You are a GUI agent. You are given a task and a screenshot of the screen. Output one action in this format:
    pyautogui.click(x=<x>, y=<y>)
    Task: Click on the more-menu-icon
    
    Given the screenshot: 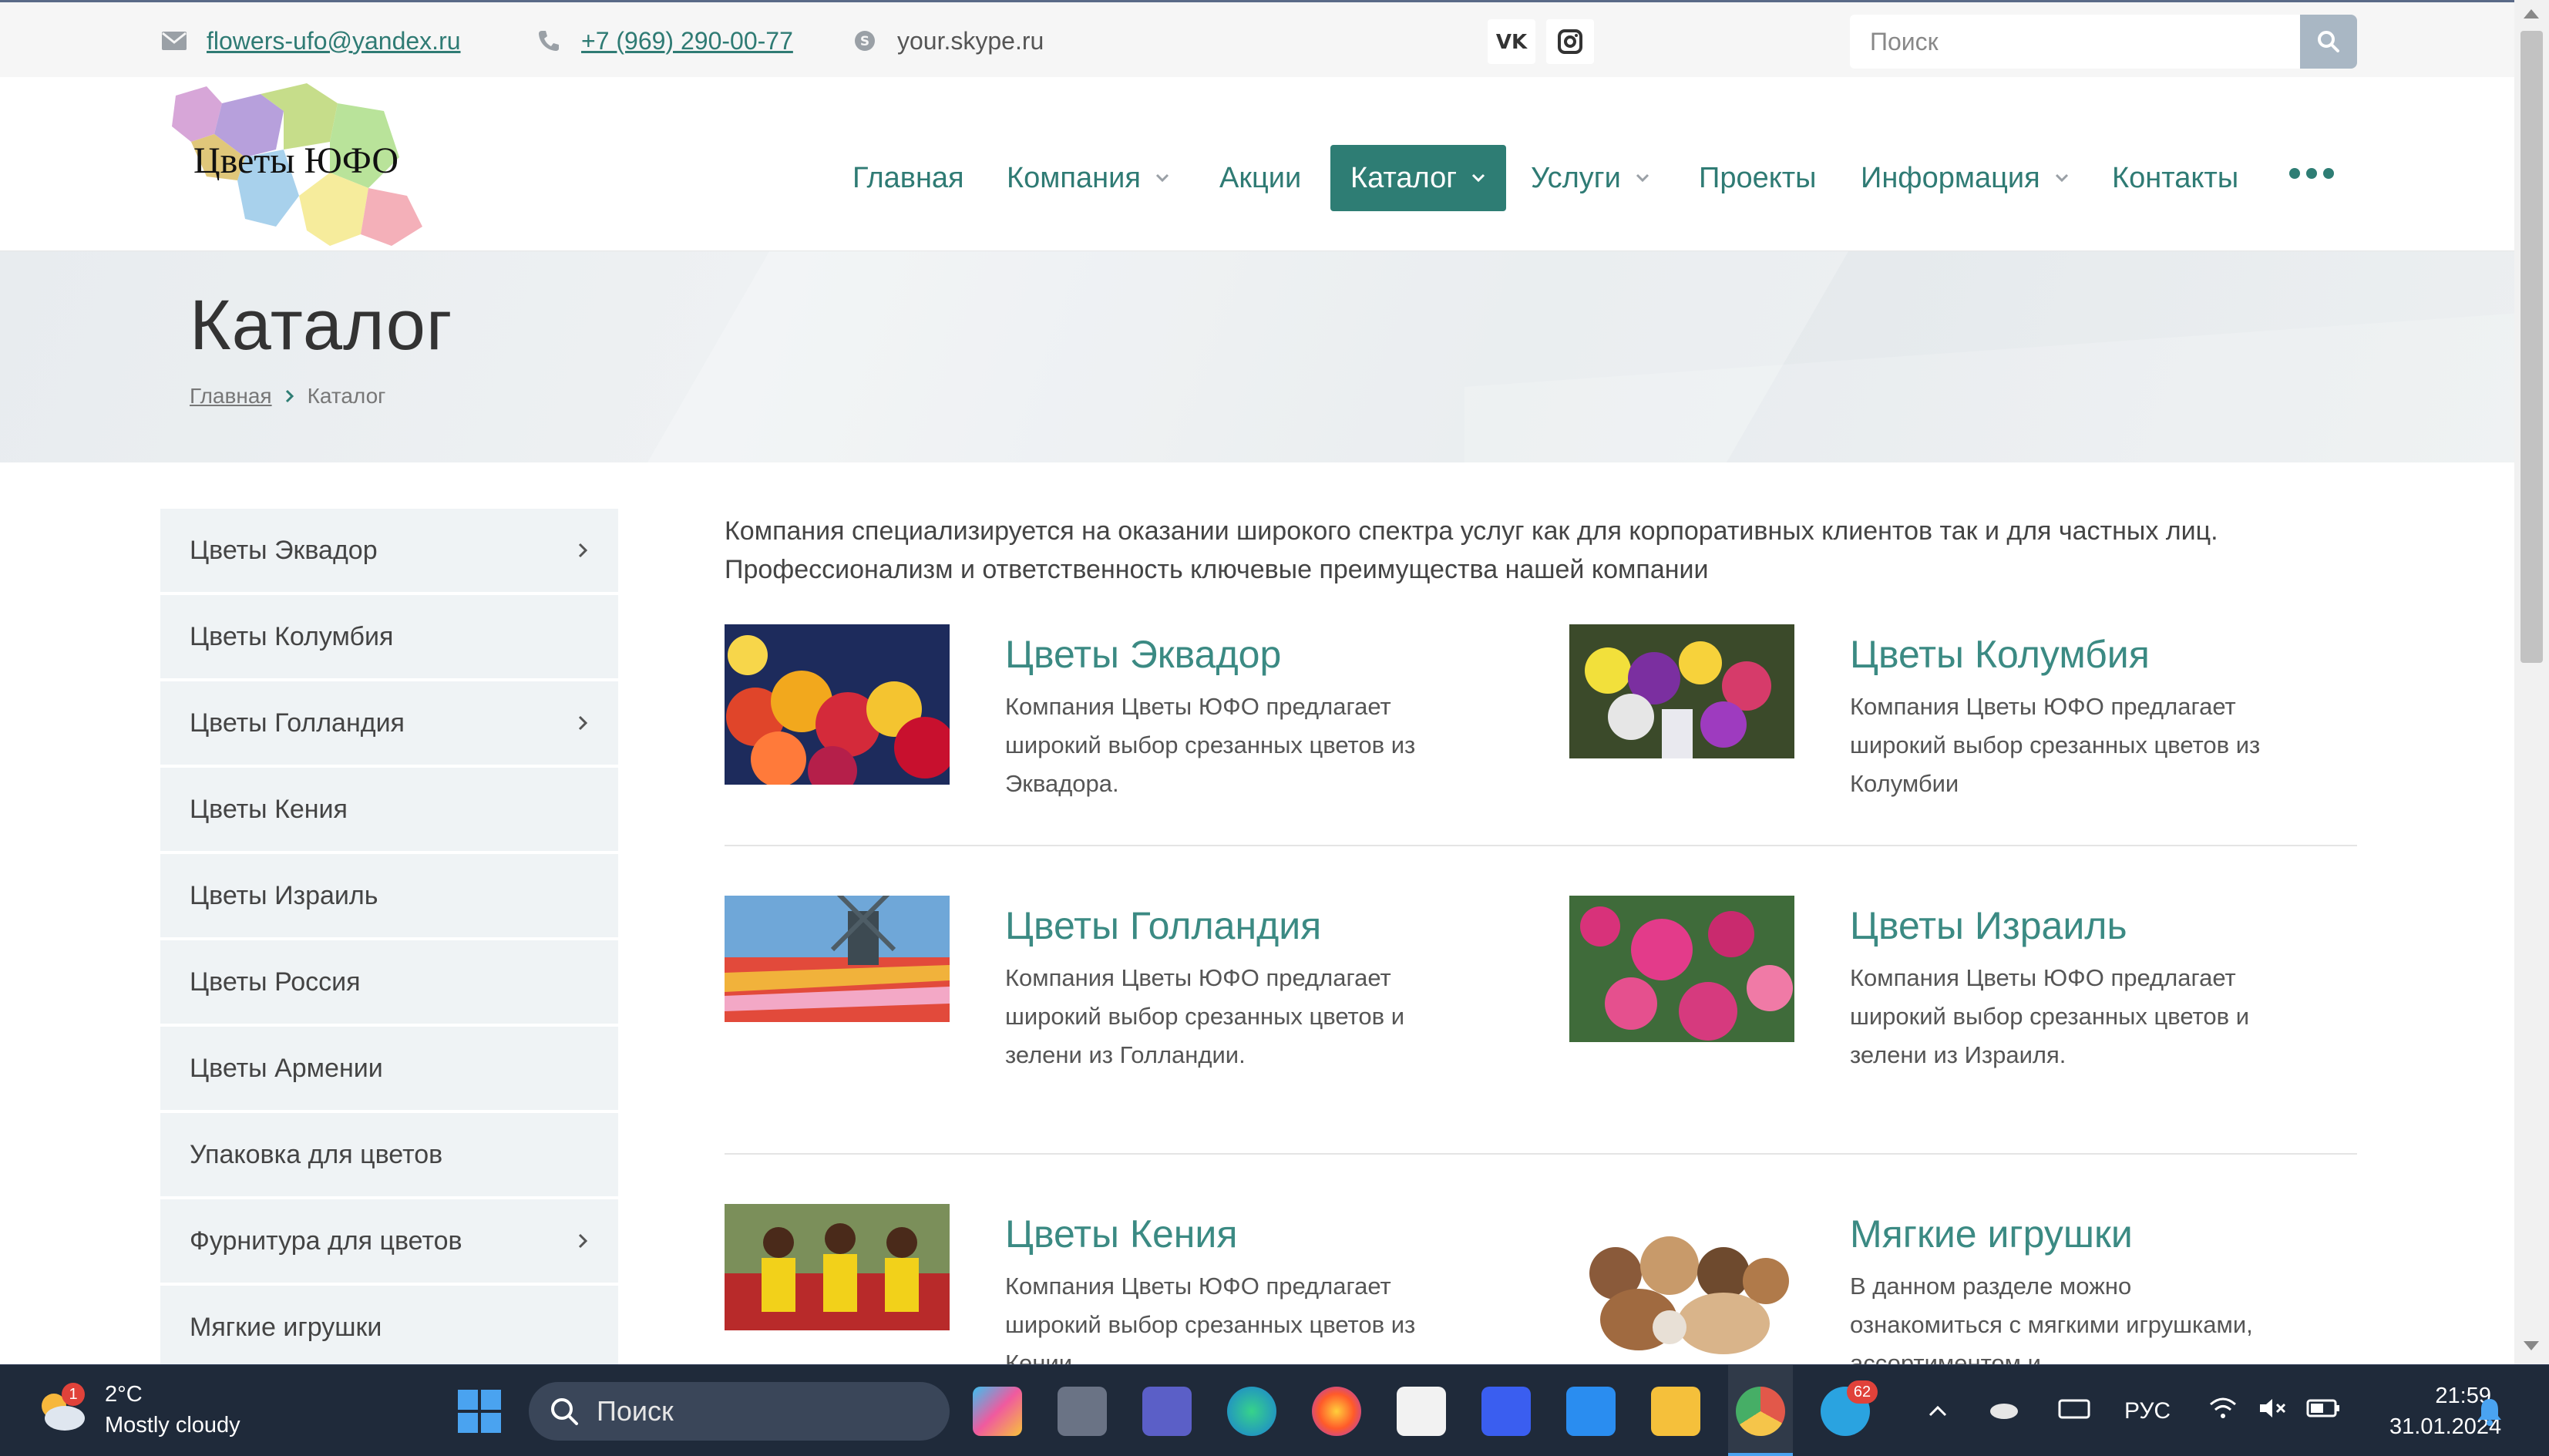 What is the action you would take?
    pyautogui.click(x=2312, y=173)
    